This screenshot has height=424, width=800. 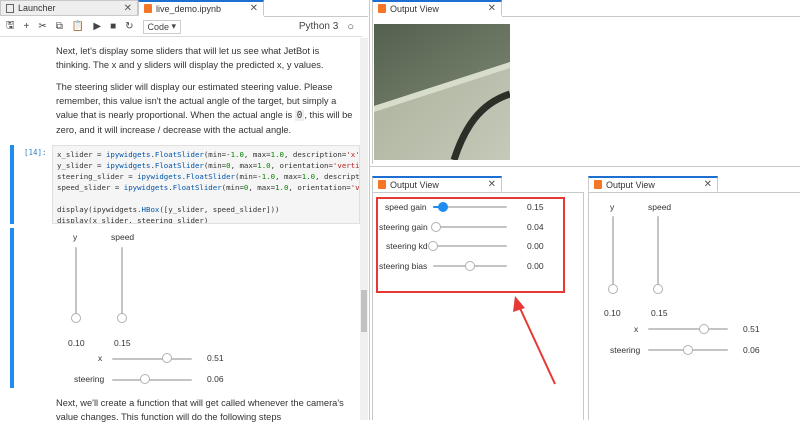 What do you see at coordinates (129, 26) in the screenshot?
I see `restart-icon: ↻` at bounding box center [129, 26].